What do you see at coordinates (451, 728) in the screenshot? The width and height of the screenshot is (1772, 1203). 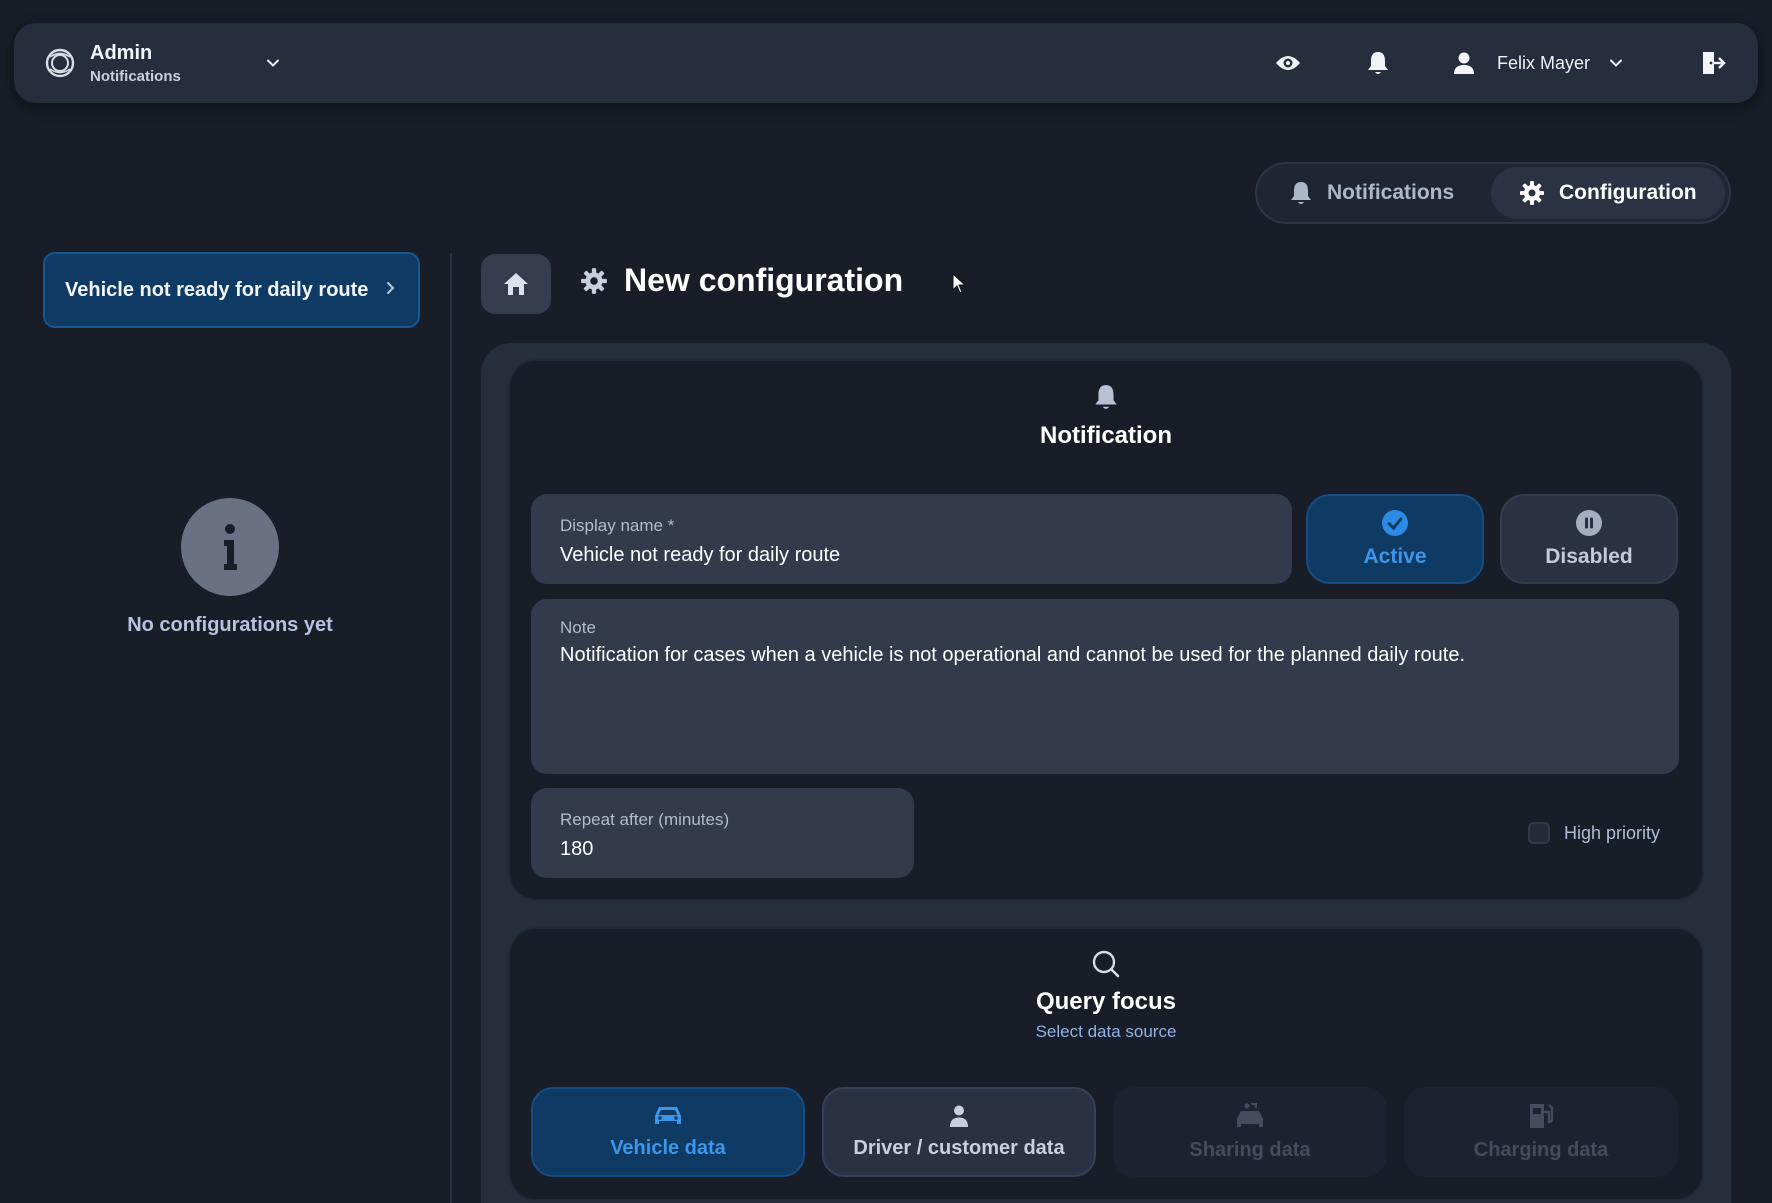 I see `sidebar-divider` at bounding box center [451, 728].